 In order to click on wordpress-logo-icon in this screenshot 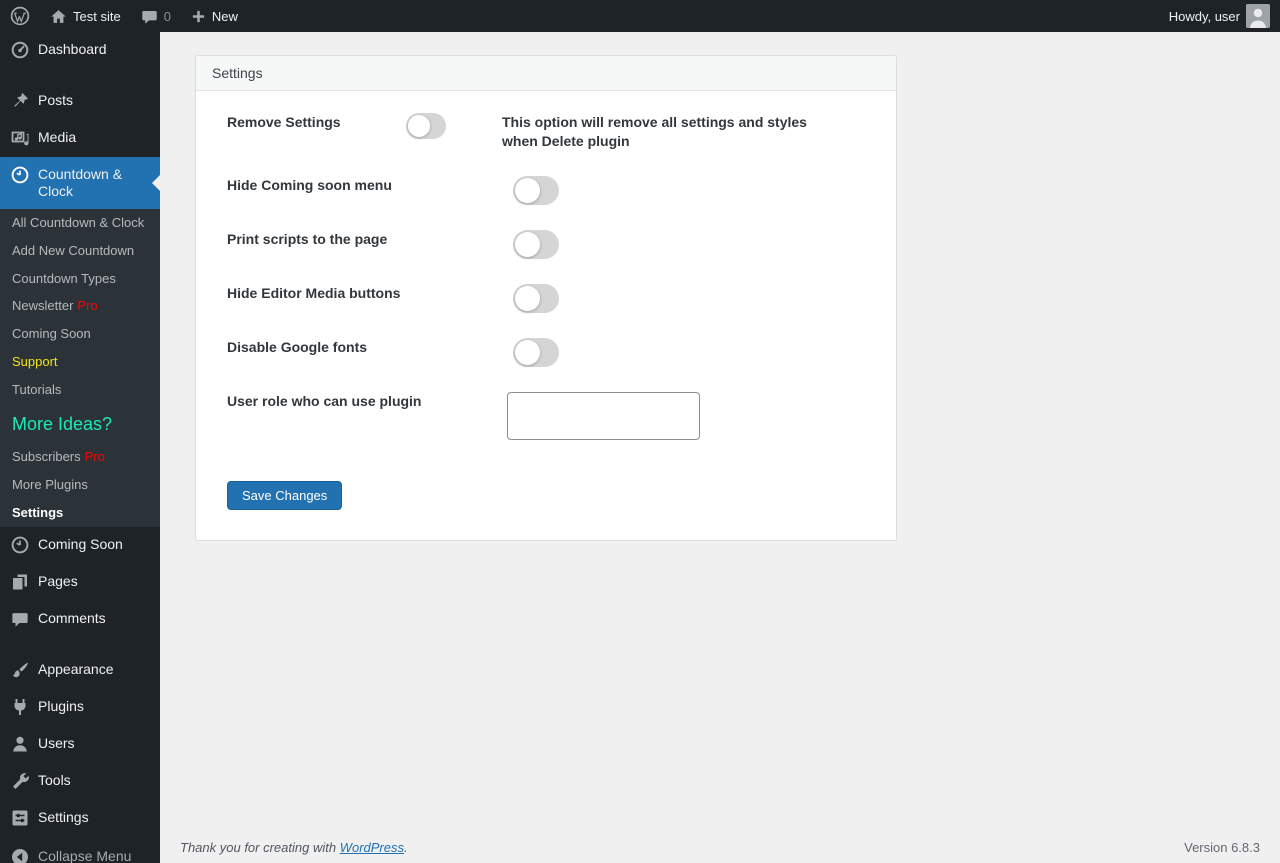, I will do `click(20, 16)`.